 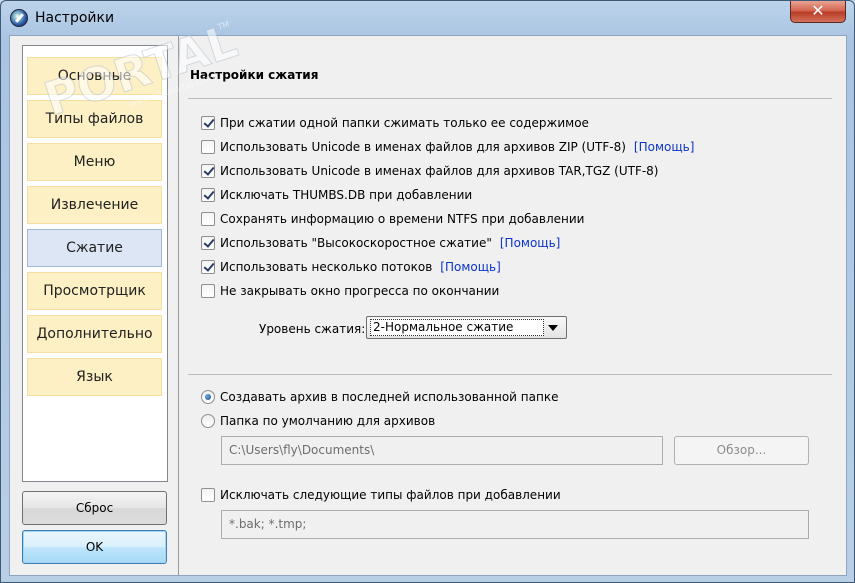 I want to click on option-label: Исключать THUMBS.DB при добавлении, so click(x=346, y=195).